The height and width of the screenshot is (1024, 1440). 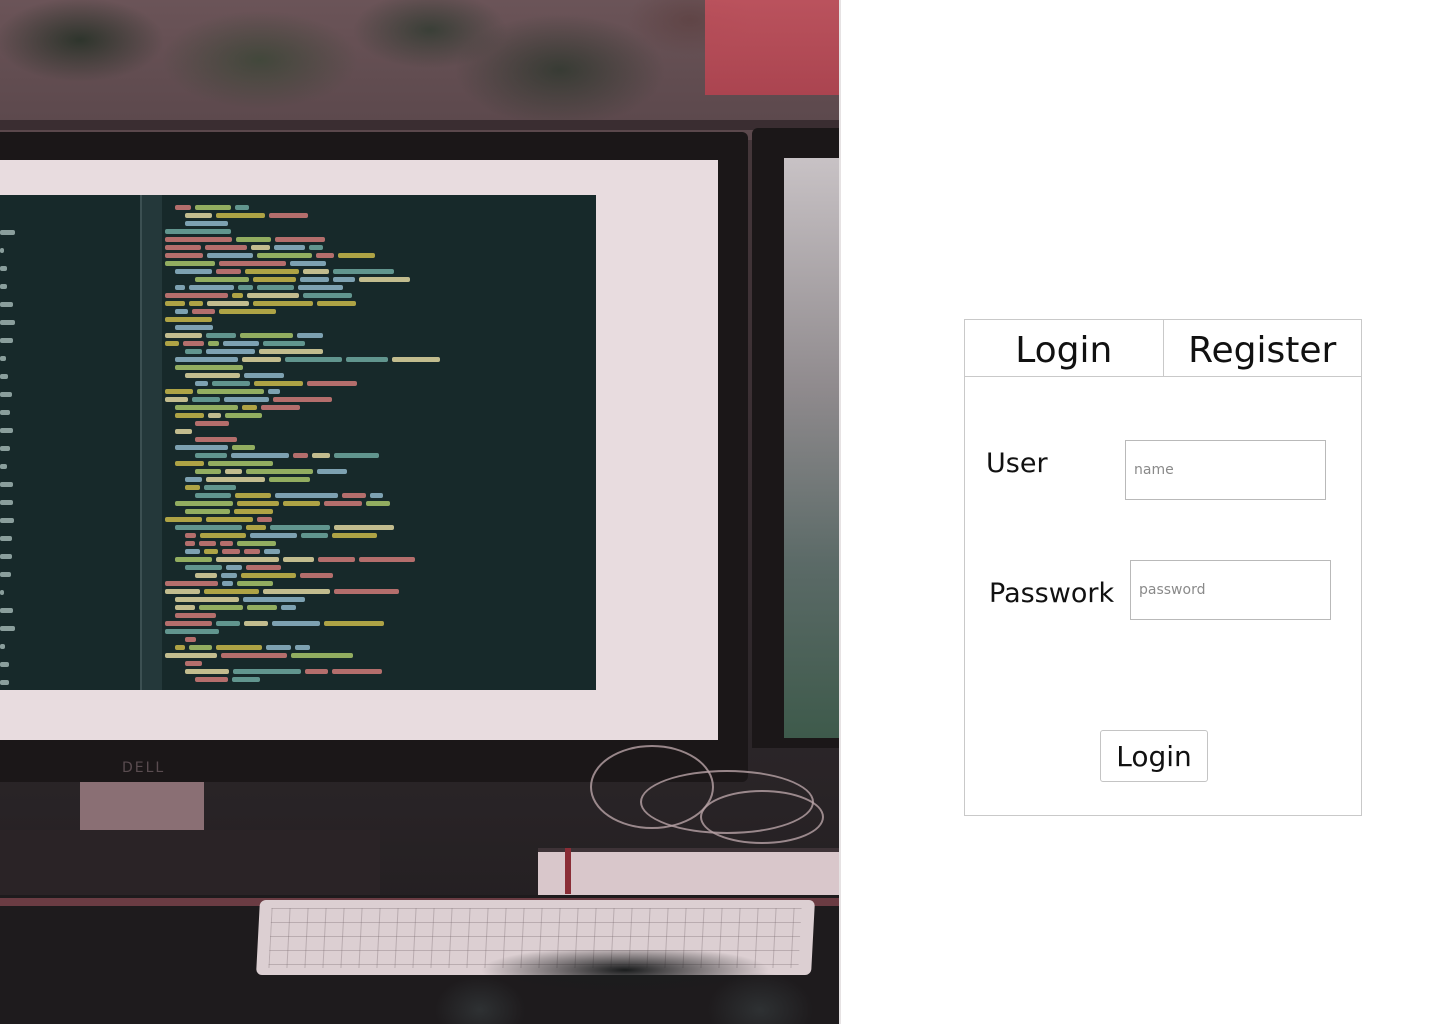 What do you see at coordinates (840, 512) in the screenshot?
I see `hero-divider` at bounding box center [840, 512].